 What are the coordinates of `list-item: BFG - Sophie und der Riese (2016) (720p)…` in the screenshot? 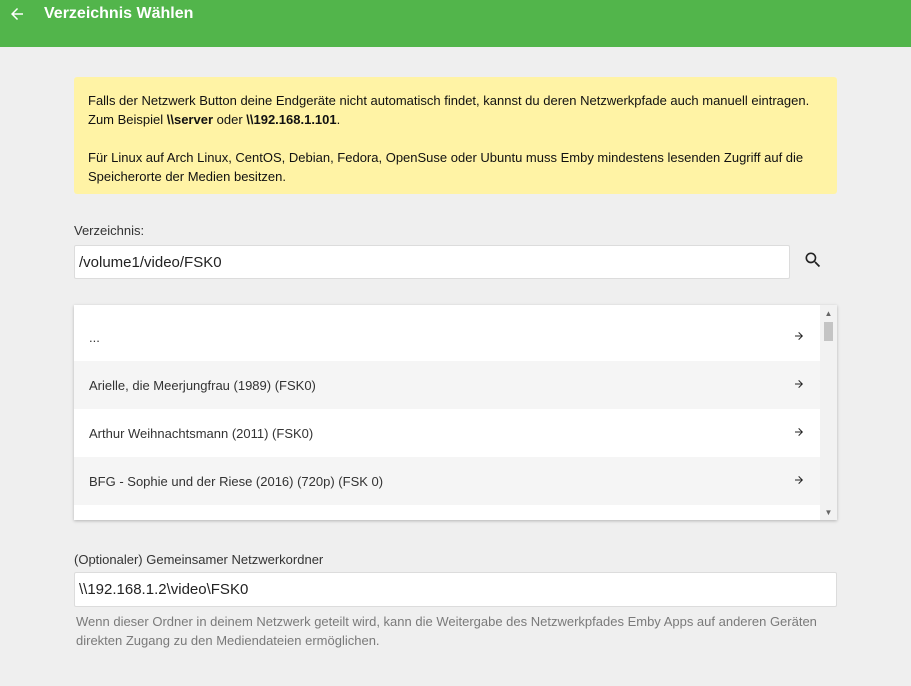 It's located at (447, 481).